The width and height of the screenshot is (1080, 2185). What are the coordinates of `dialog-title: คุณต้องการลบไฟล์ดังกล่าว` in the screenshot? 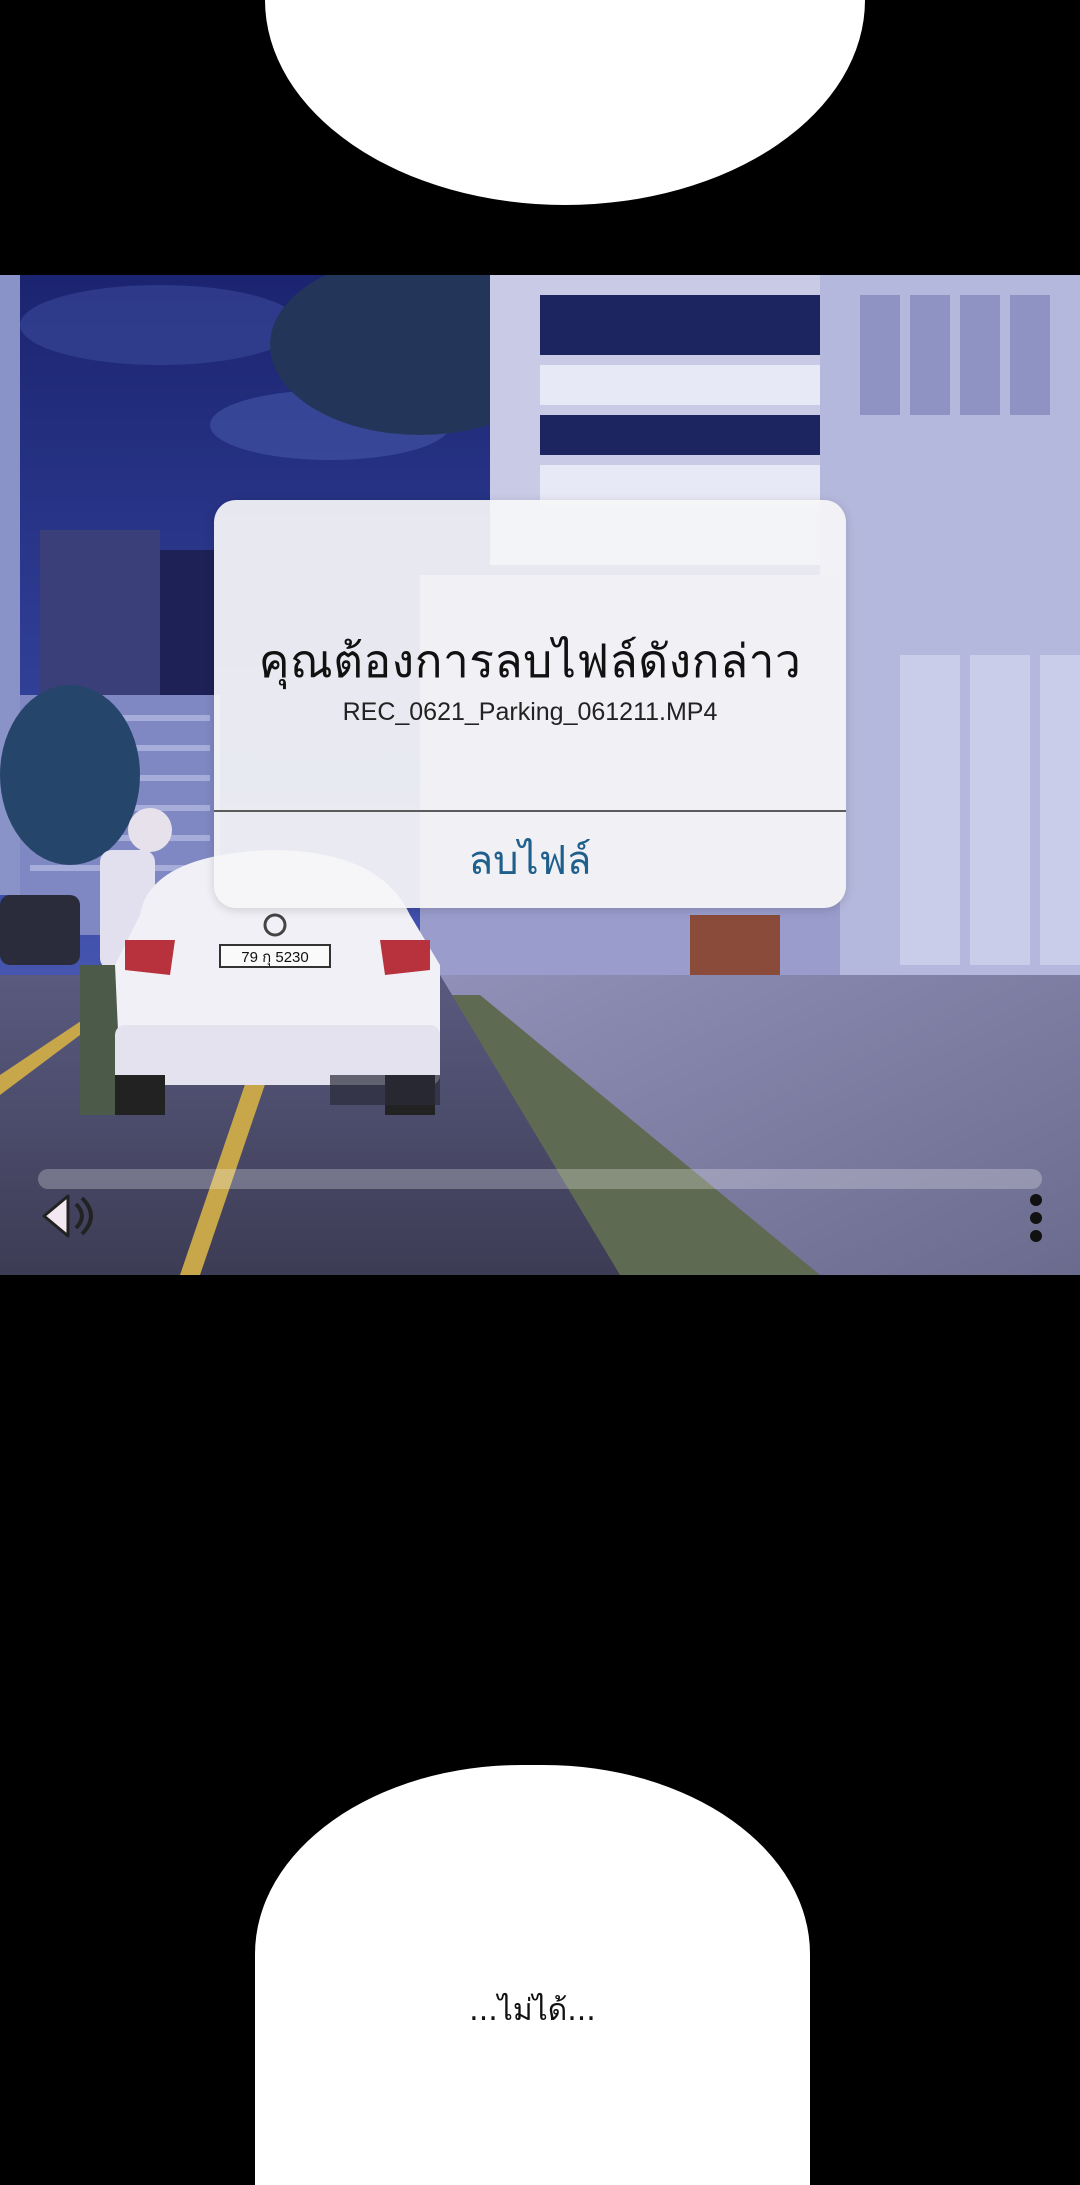 It's located at (530, 661).